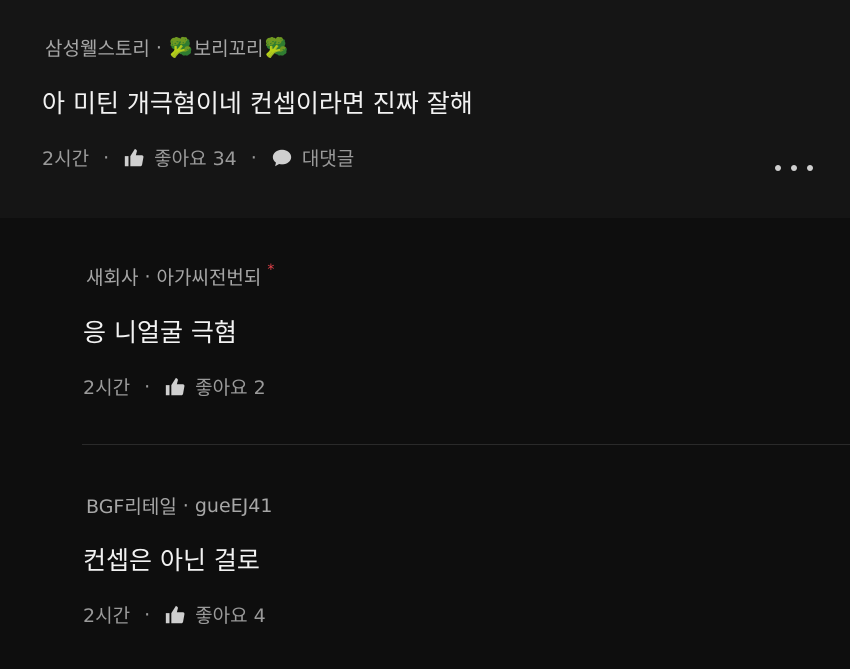 This screenshot has height=669, width=850. I want to click on company-name: 새회사, so click(112, 276).